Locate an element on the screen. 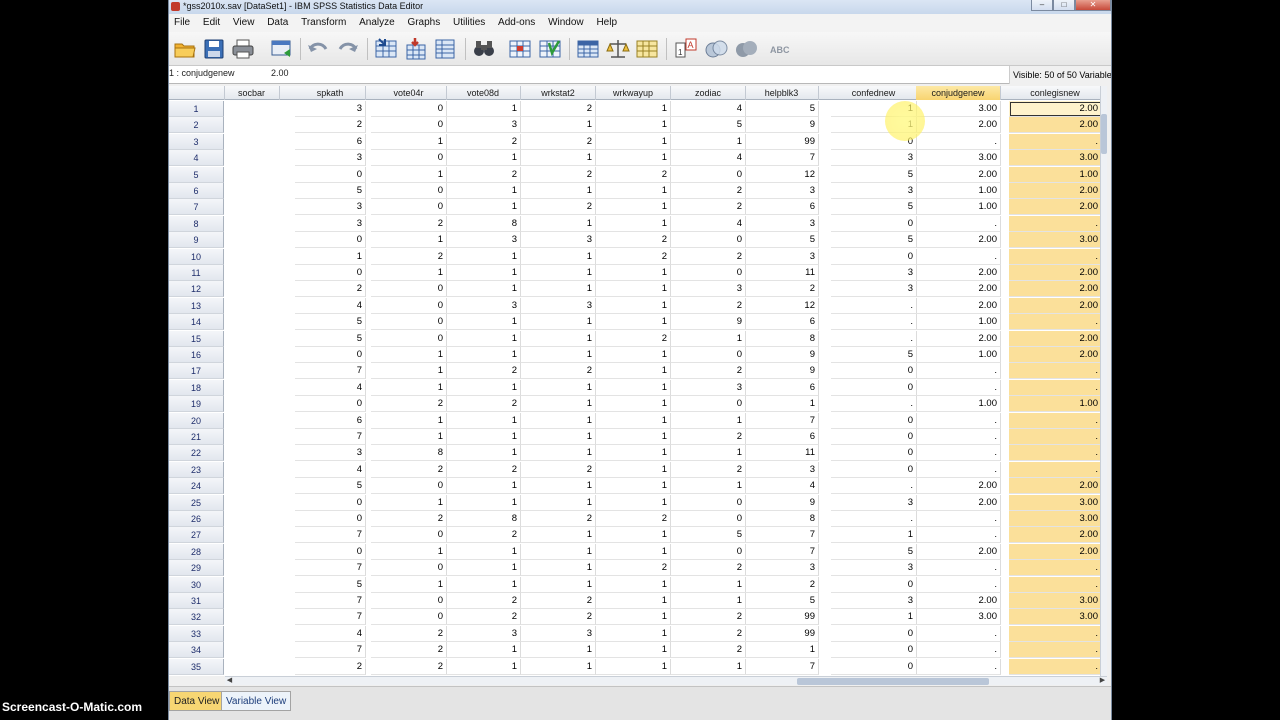 The width and height of the screenshot is (1280, 720). weight-cases-icon is located at coordinates (618, 49).